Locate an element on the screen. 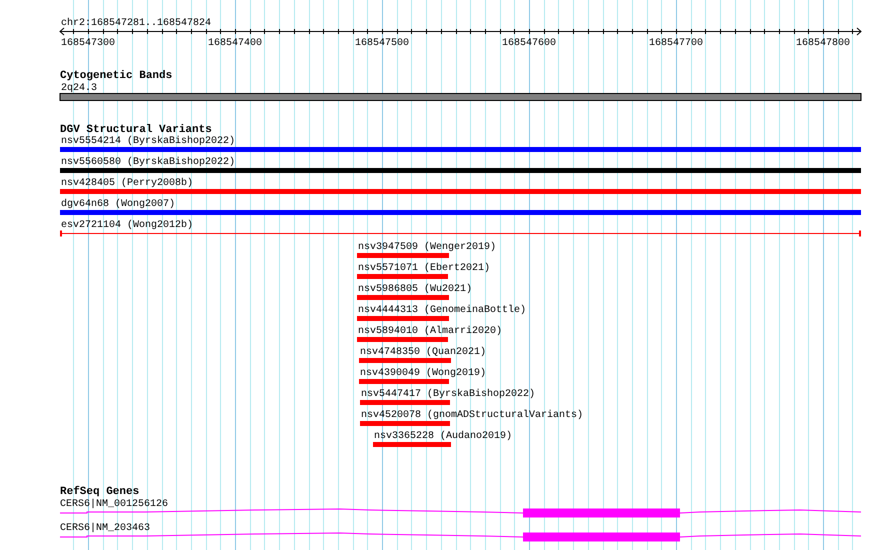  tick-label: 168547800 is located at coordinates (823, 43).